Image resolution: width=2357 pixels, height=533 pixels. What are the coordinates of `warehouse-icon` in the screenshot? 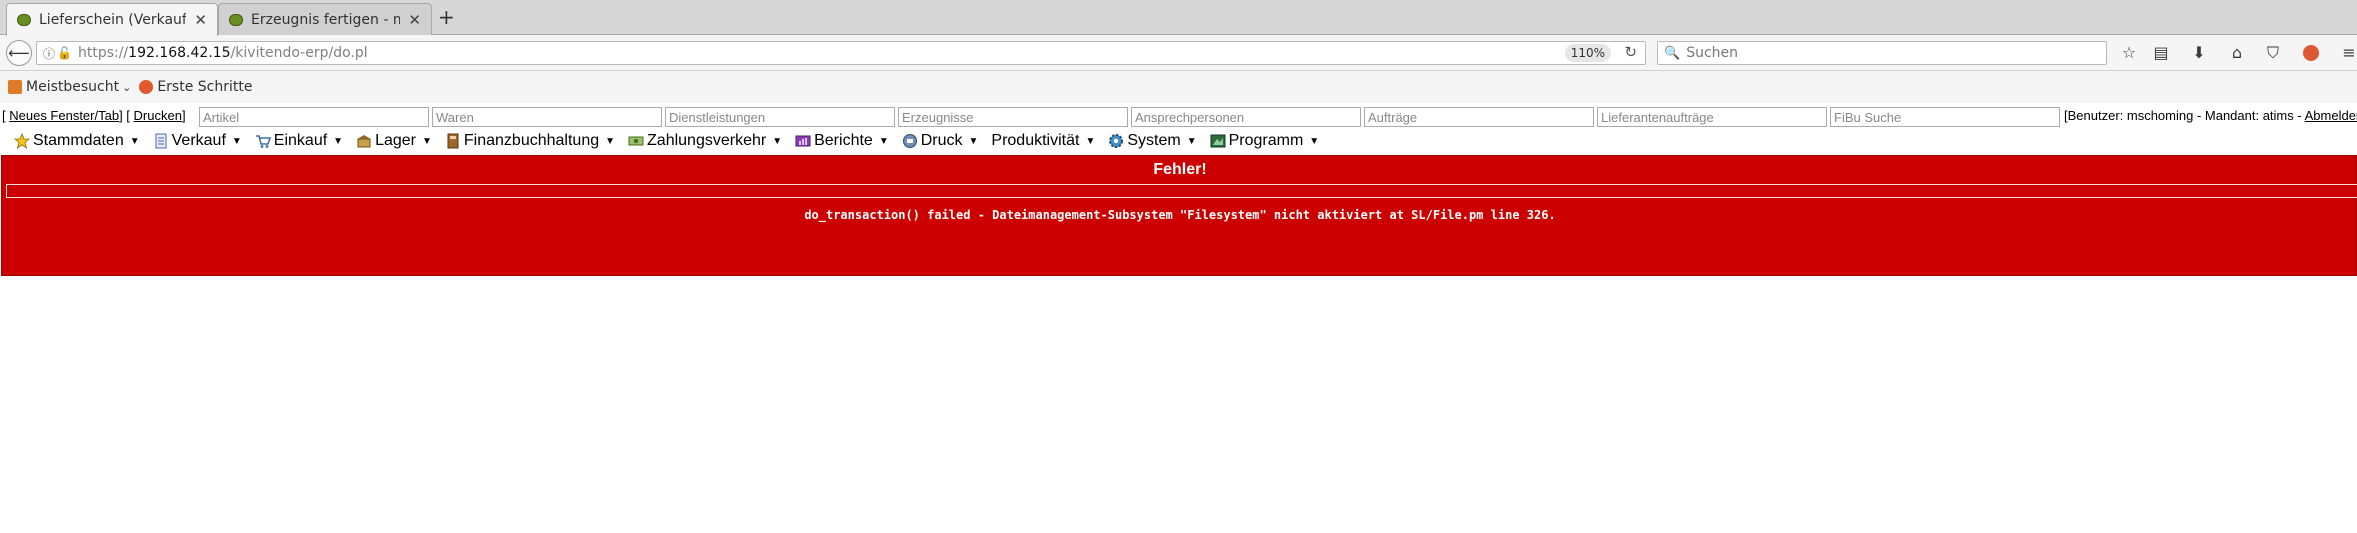 It's located at (364, 141).